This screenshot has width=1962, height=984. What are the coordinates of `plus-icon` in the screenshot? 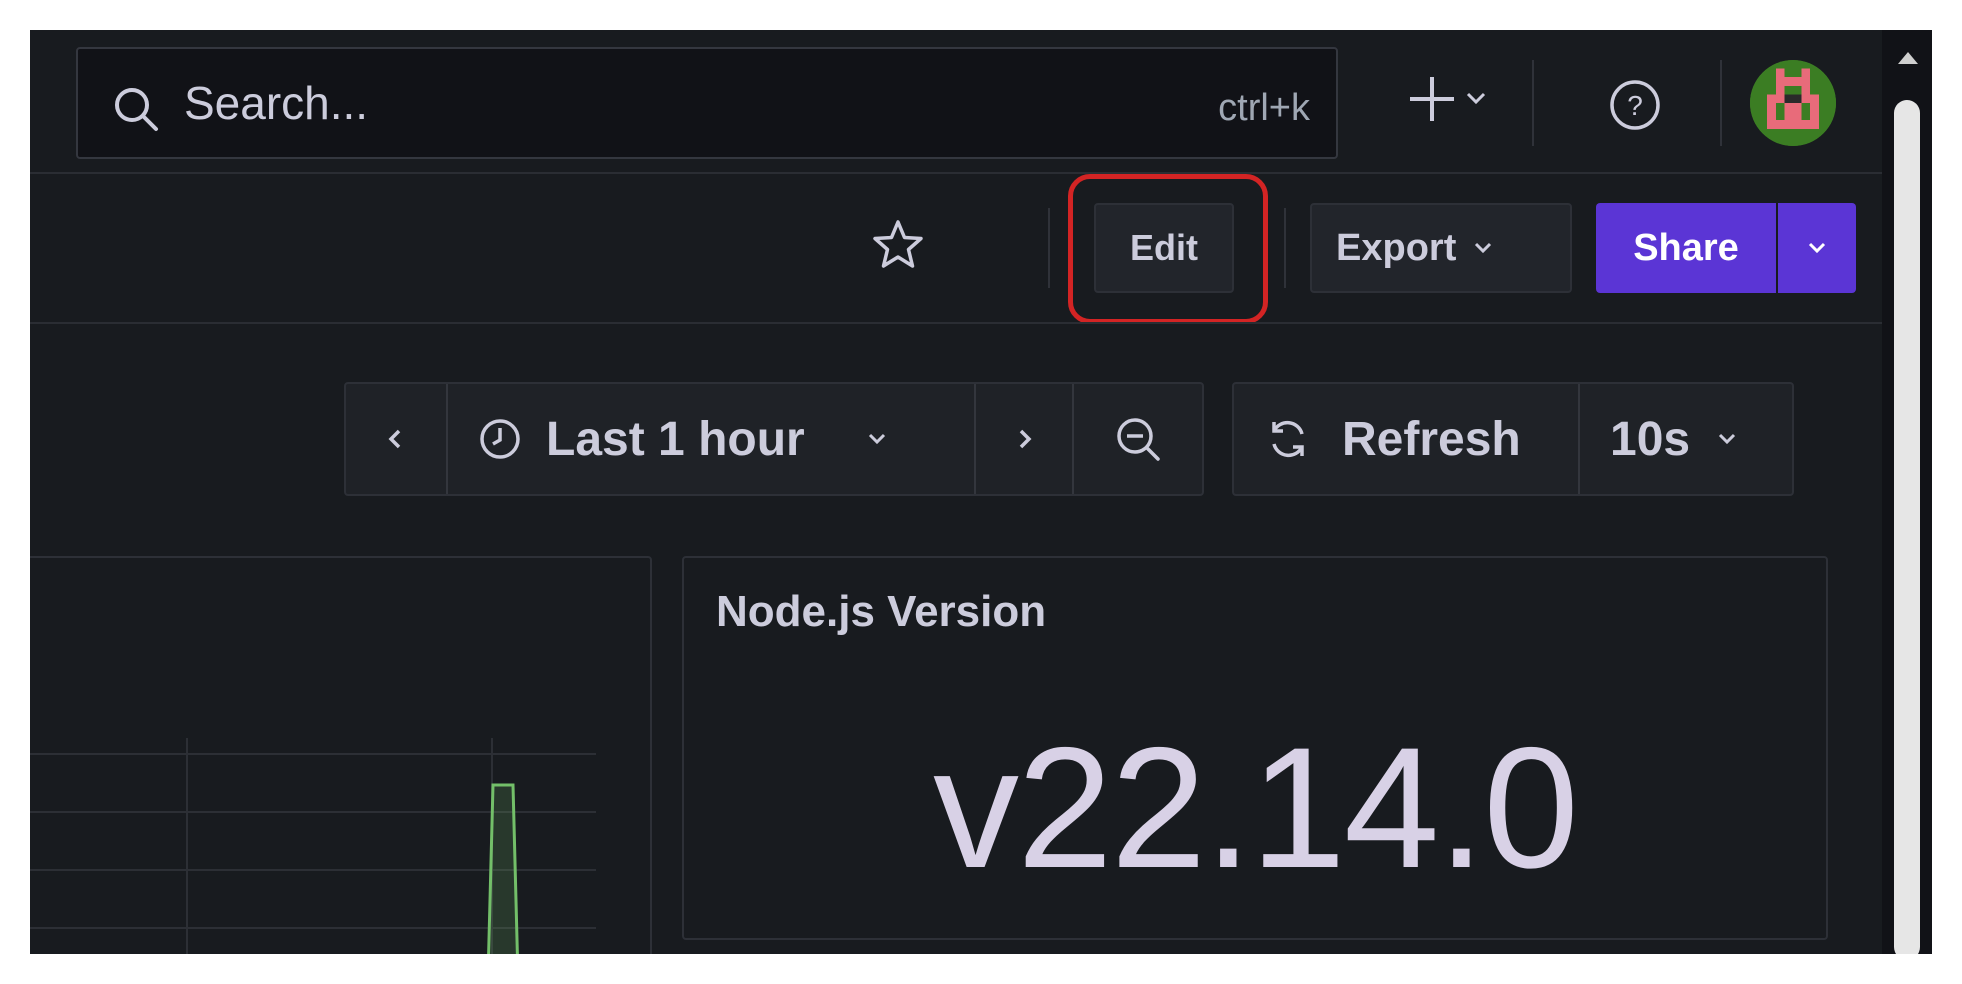 It's located at (1448, 99).